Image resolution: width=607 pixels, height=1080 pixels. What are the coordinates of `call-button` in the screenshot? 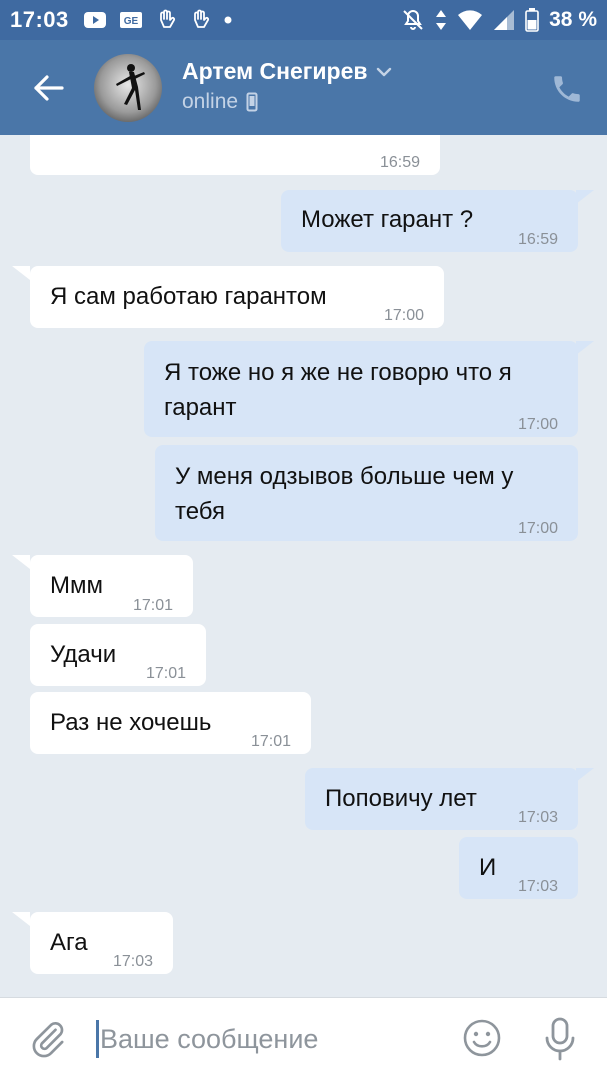 It's located at (567, 89).